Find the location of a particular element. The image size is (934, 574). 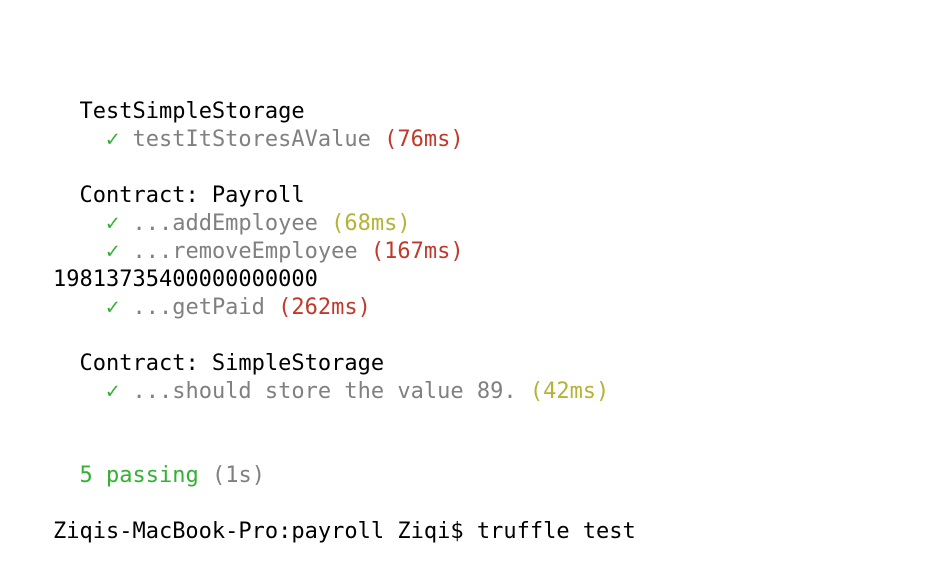

shell-prompt: Ziqis-MacBook-Pro:payroll Ziqi$ is located at coordinates (258, 531).